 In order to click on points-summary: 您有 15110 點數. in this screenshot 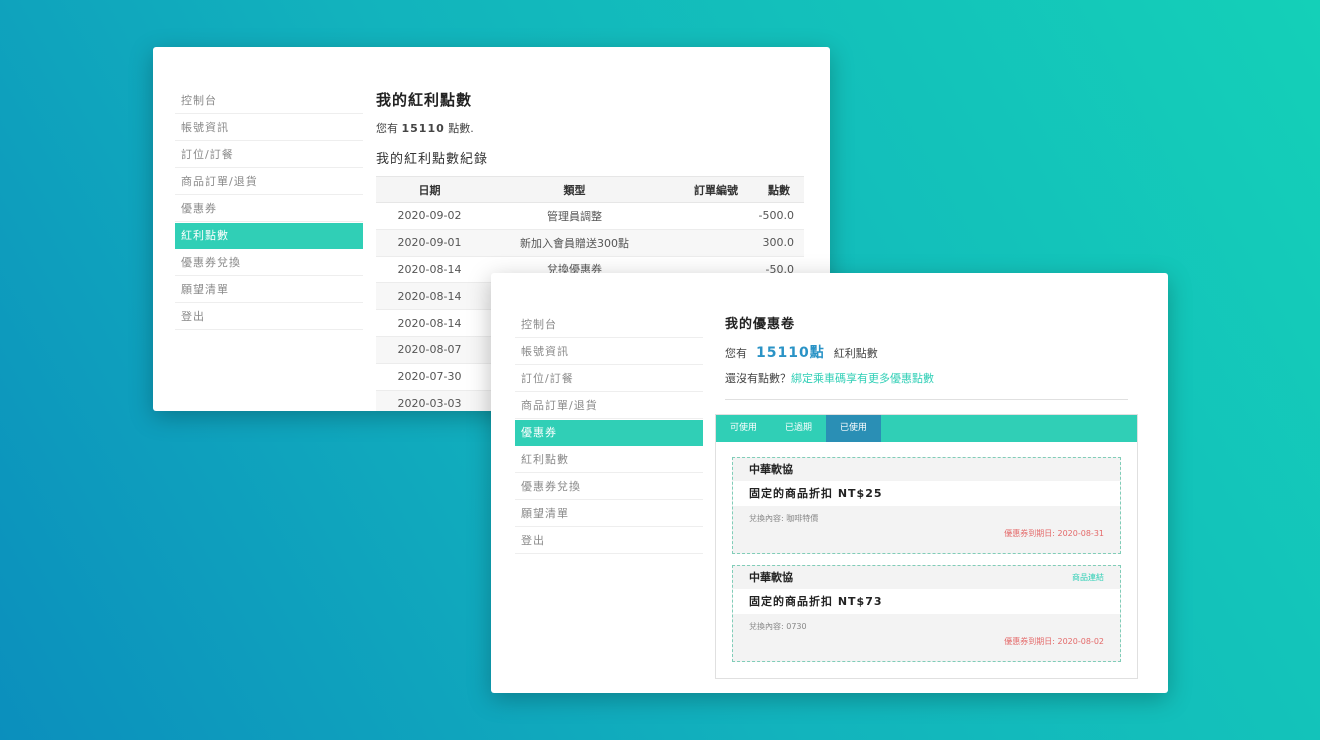, I will do `click(590, 128)`.